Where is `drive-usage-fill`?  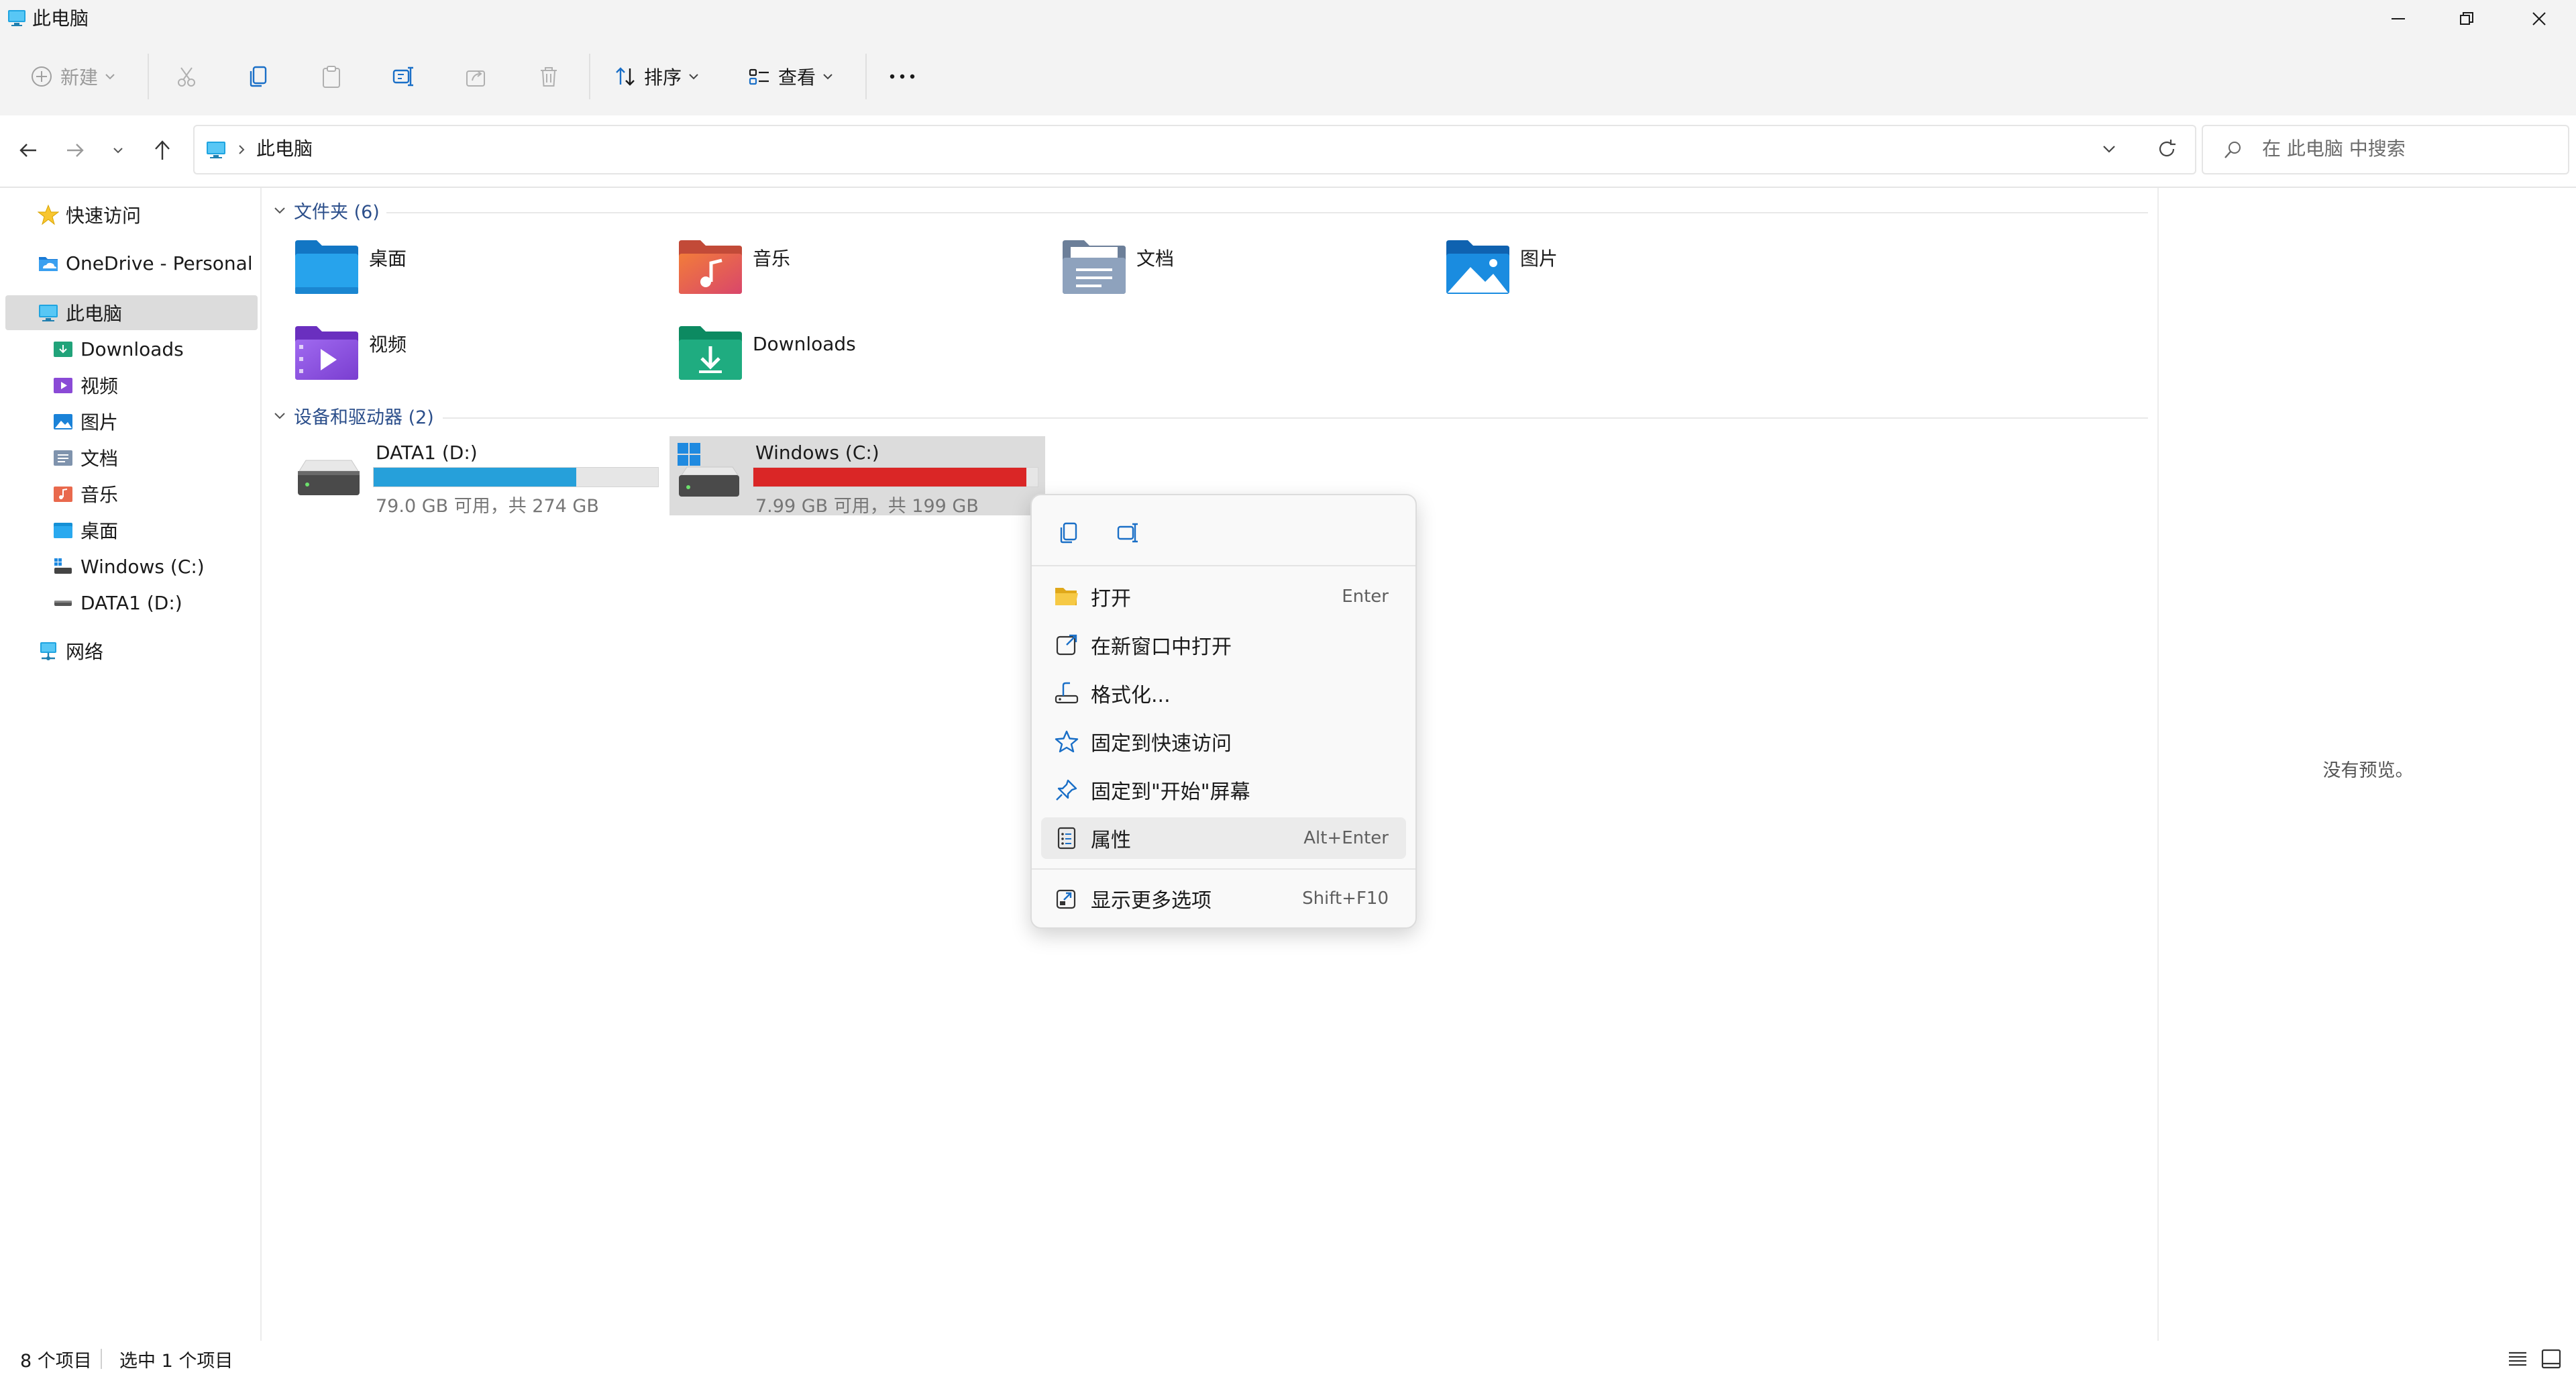
drive-usage-fill is located at coordinates (475, 477).